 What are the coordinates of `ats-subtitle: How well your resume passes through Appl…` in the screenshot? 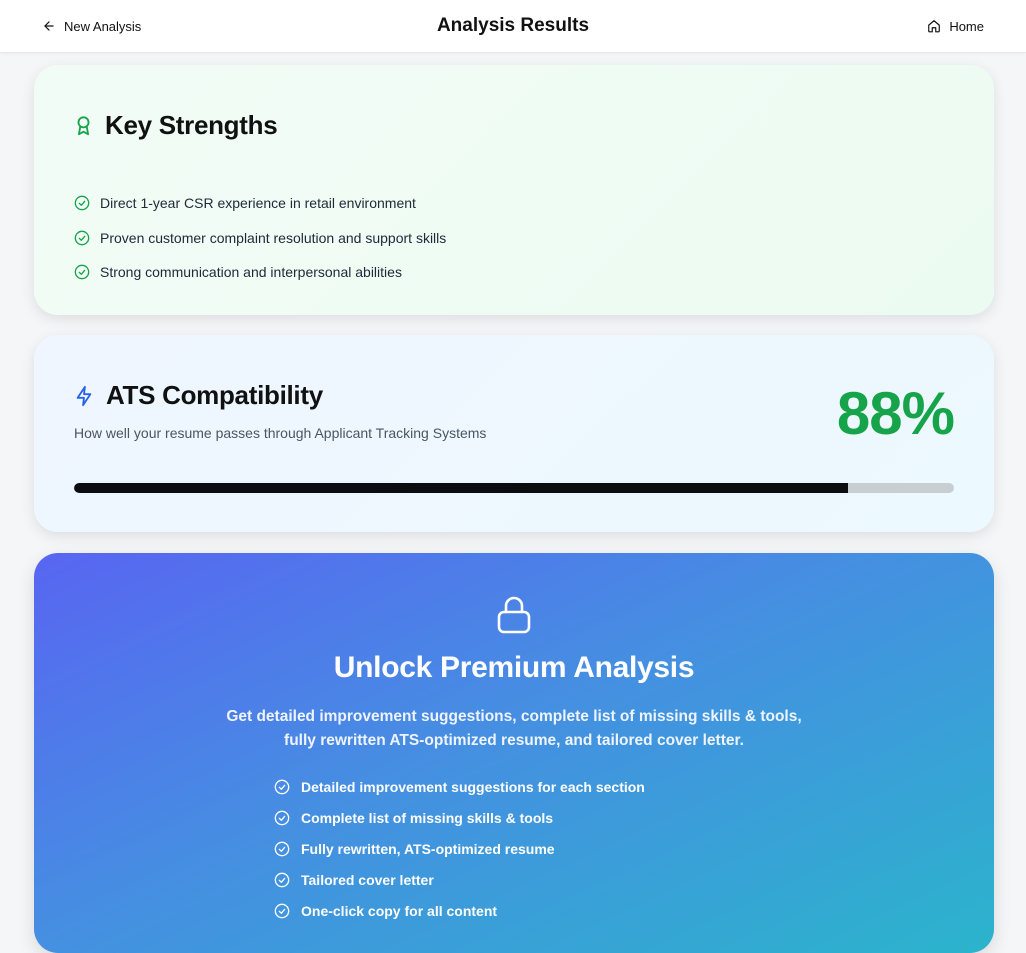 It's located at (280, 433).